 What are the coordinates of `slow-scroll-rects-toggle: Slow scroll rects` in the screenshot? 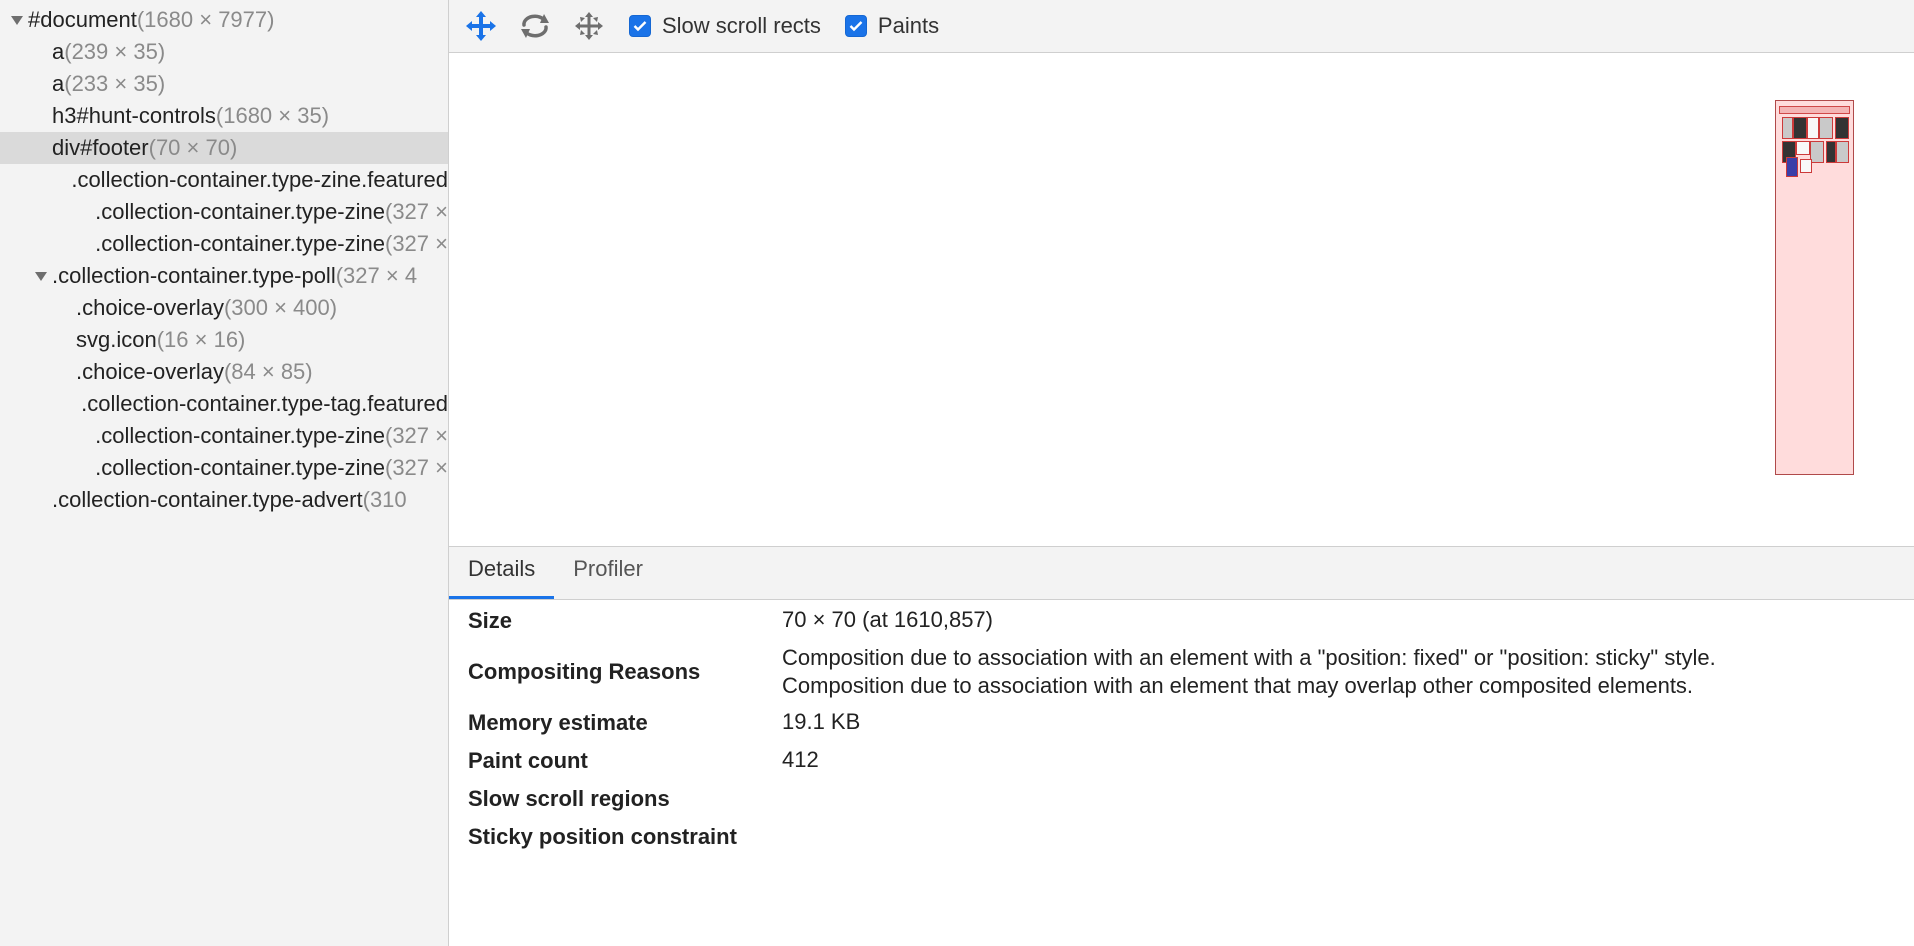 It's located at (725, 26).